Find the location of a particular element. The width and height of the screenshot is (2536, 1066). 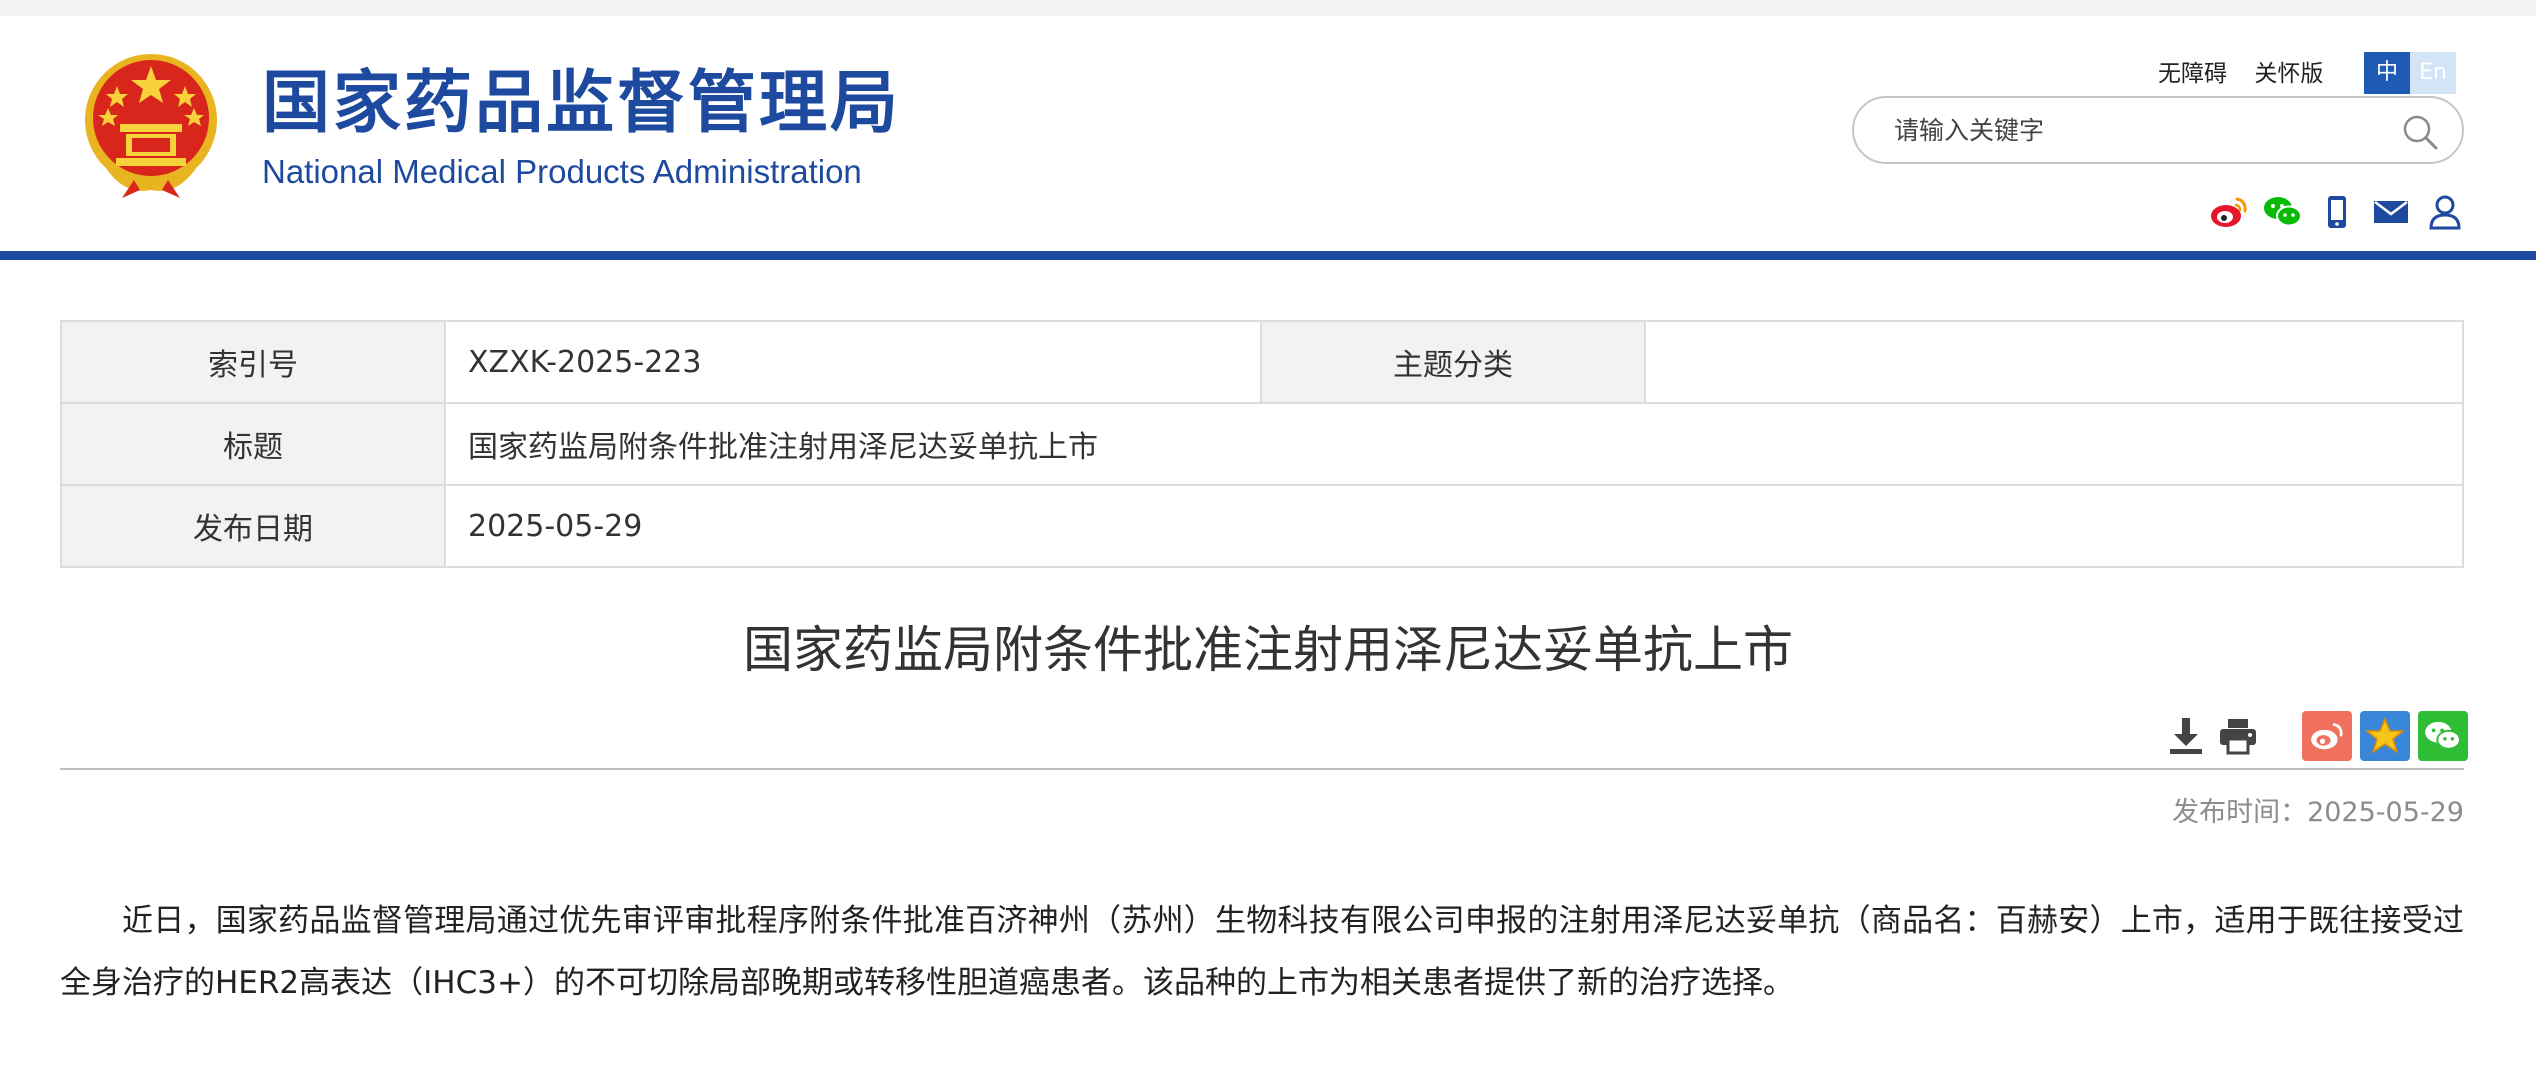

article-tools is located at coordinates (2314, 736).